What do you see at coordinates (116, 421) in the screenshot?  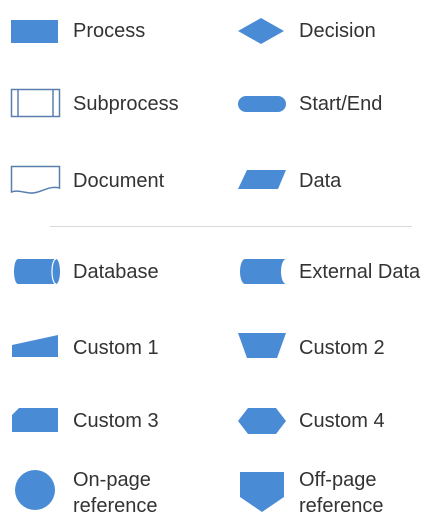 I see `shape-label: Custom 3` at bounding box center [116, 421].